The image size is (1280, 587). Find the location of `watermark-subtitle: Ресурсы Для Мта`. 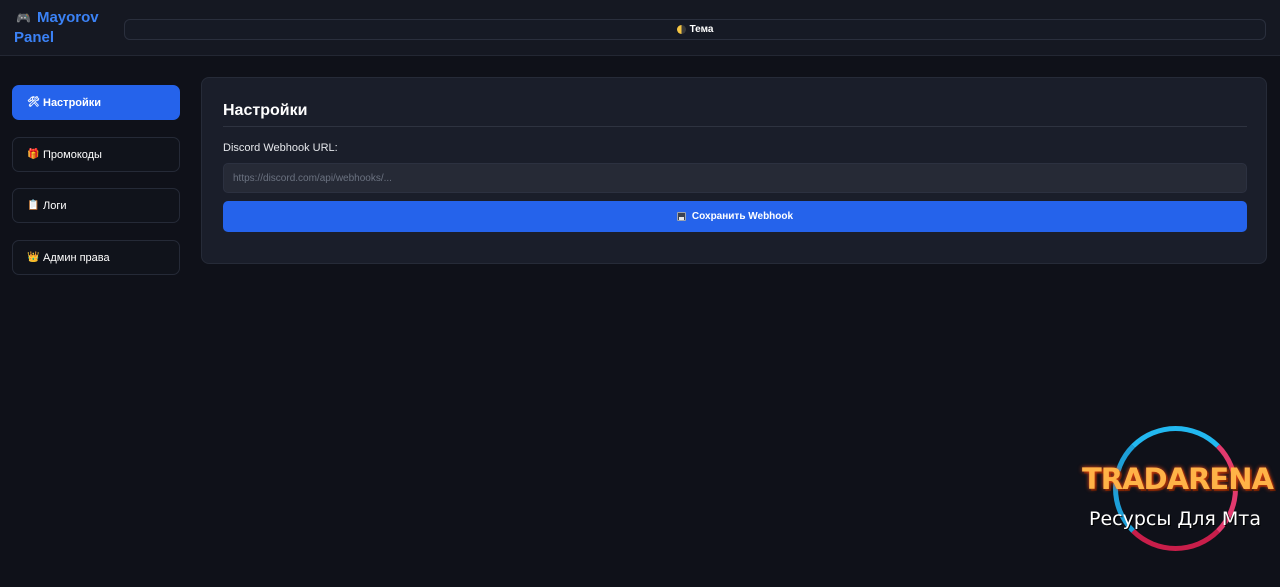

watermark-subtitle: Ресурсы Для Мта is located at coordinates (1175, 519).